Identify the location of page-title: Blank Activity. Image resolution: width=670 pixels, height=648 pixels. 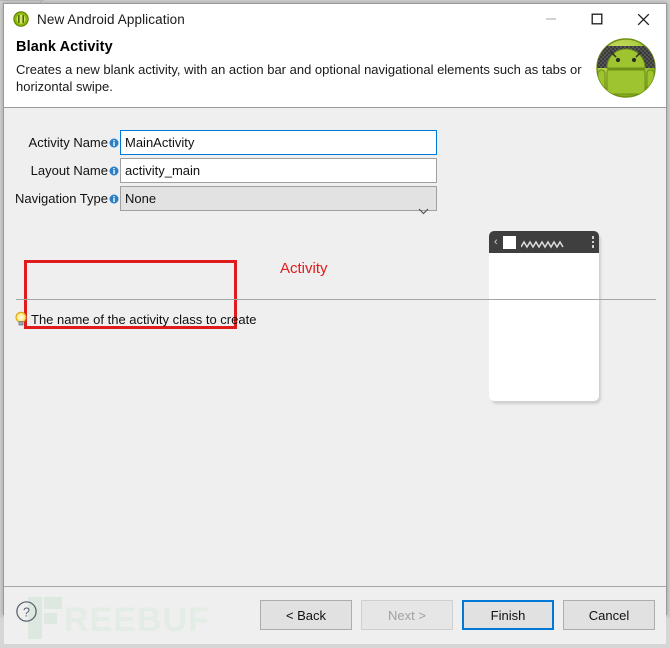
(64, 47).